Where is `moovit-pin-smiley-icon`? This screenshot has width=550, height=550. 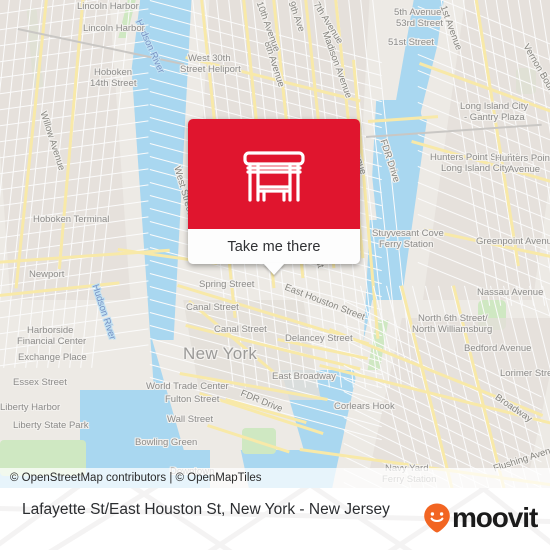
moovit-pin-smiley-icon is located at coordinates (437, 518).